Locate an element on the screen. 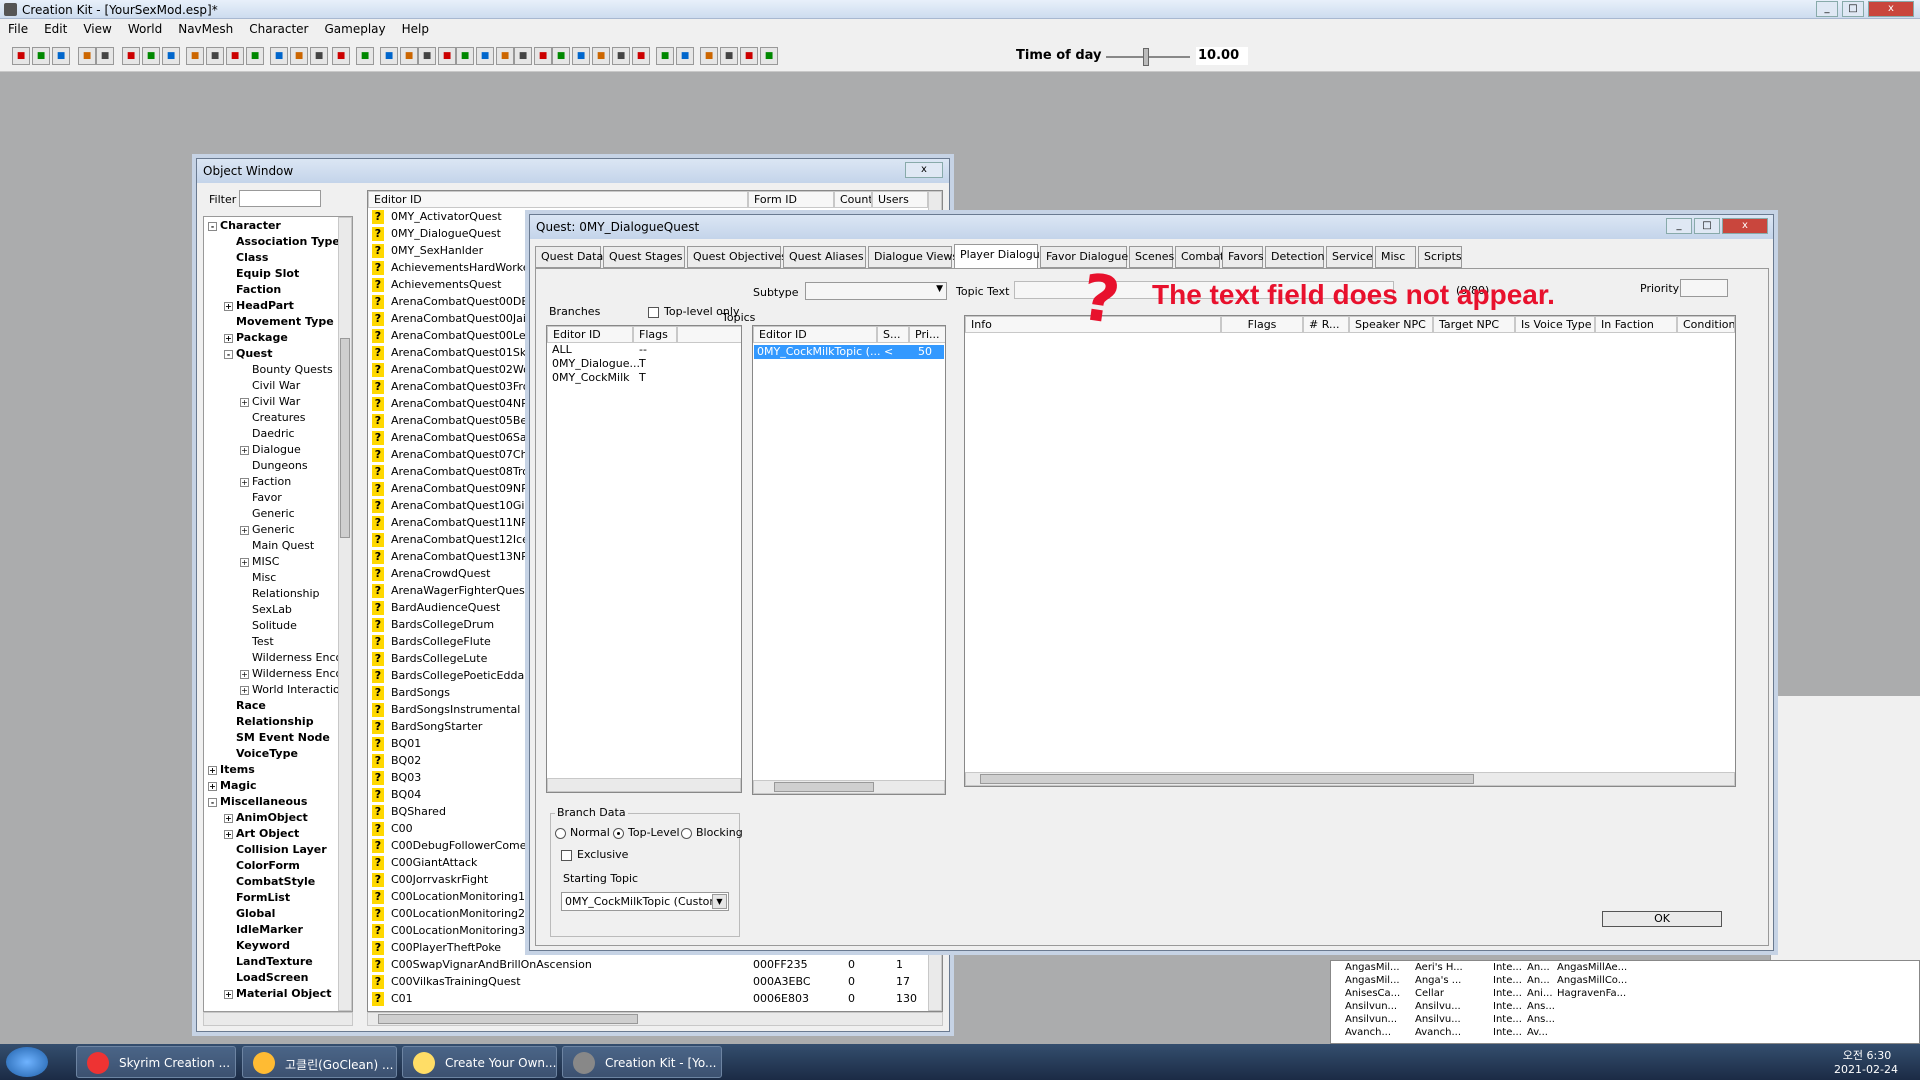 This screenshot has width=1920, height=1080. tree-item: - Character is located at coordinates (244, 225).